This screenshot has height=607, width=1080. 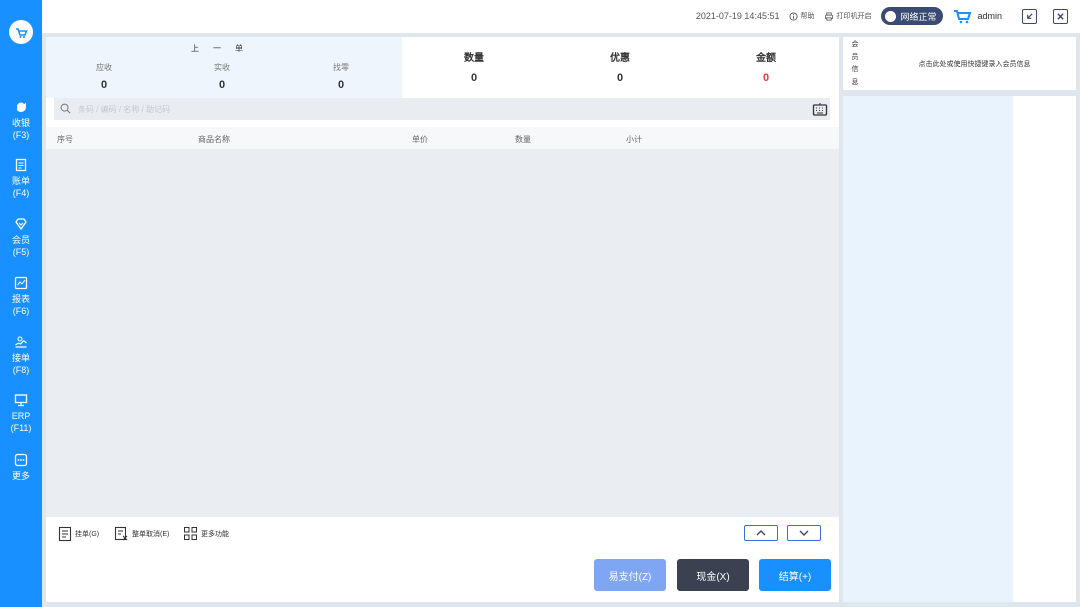 What do you see at coordinates (620, 78) in the screenshot?
I see `discount-value: 0` at bounding box center [620, 78].